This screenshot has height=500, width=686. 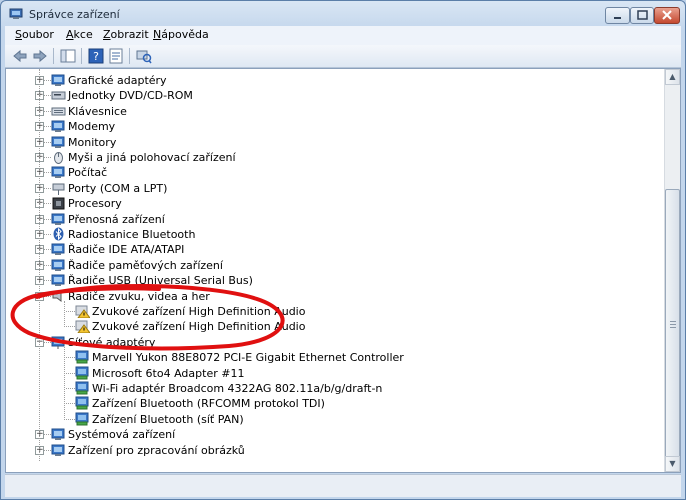 What do you see at coordinates (331, 265) in the screenshot?
I see `tree-item: + Řadiče paměťových zařízení` at bounding box center [331, 265].